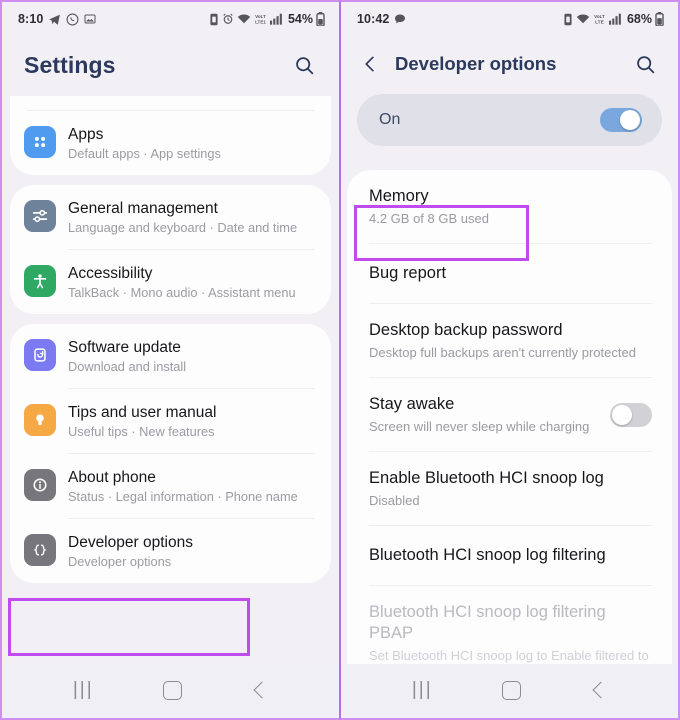  I want to click on sliders-icon, so click(40, 216).